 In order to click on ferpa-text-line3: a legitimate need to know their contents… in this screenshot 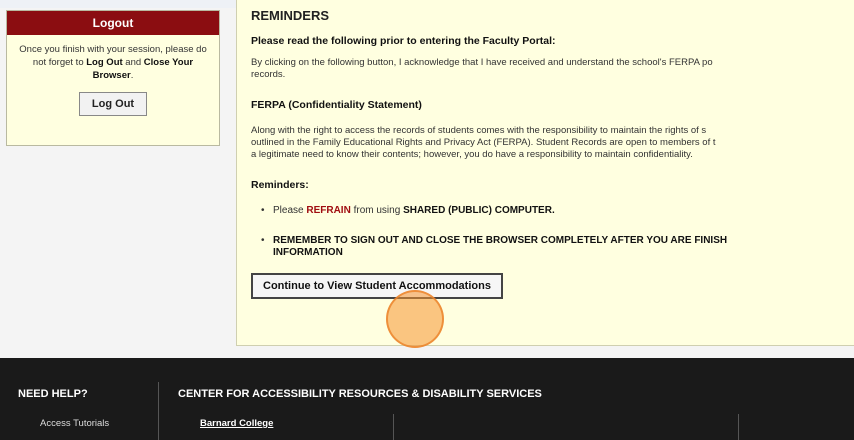, I will do `click(472, 154)`.